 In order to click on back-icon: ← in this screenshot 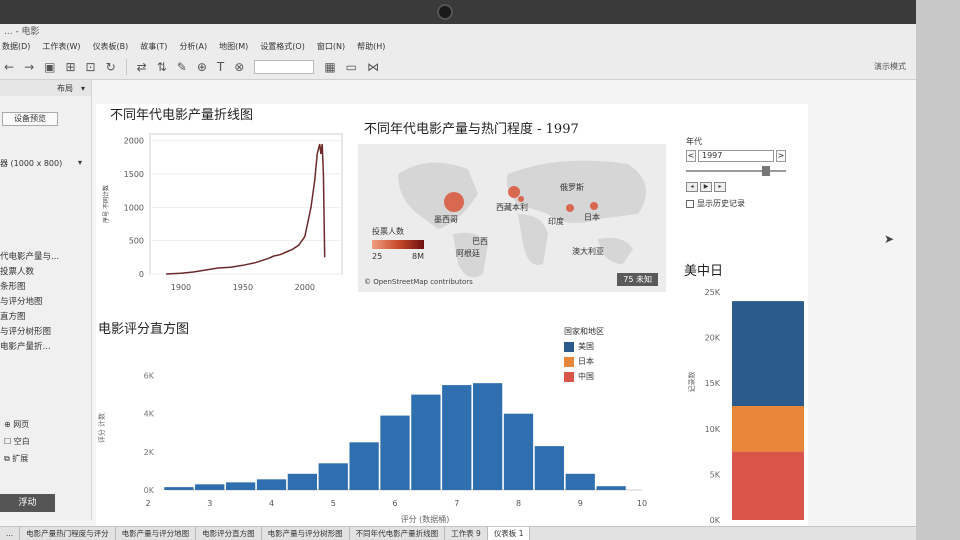, I will do `click(9, 67)`.